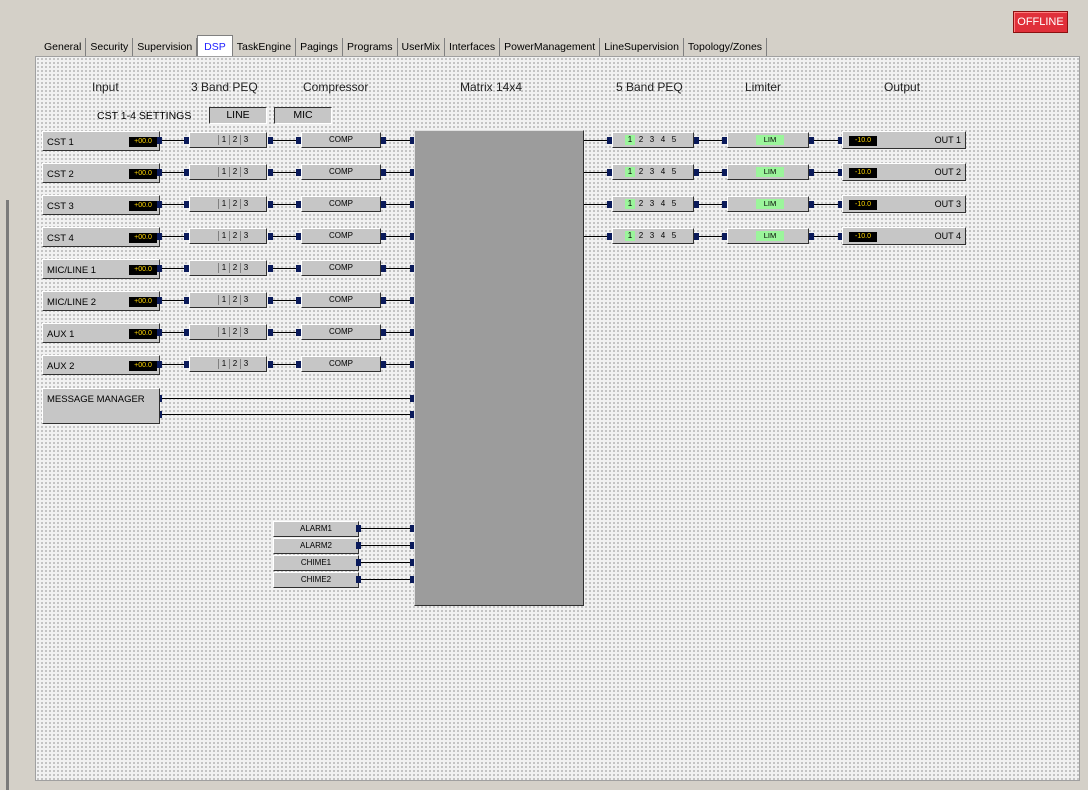 The height and width of the screenshot is (790, 1088). Describe the element at coordinates (110, 47) in the screenshot. I see `tab-security: Security` at that location.